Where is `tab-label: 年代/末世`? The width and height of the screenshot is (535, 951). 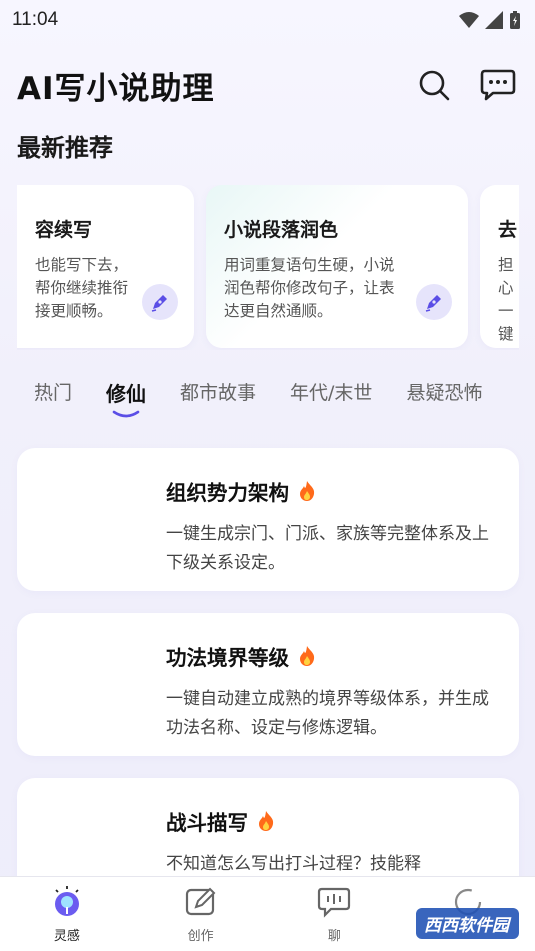 tab-label: 年代/末世 is located at coordinates (331, 393).